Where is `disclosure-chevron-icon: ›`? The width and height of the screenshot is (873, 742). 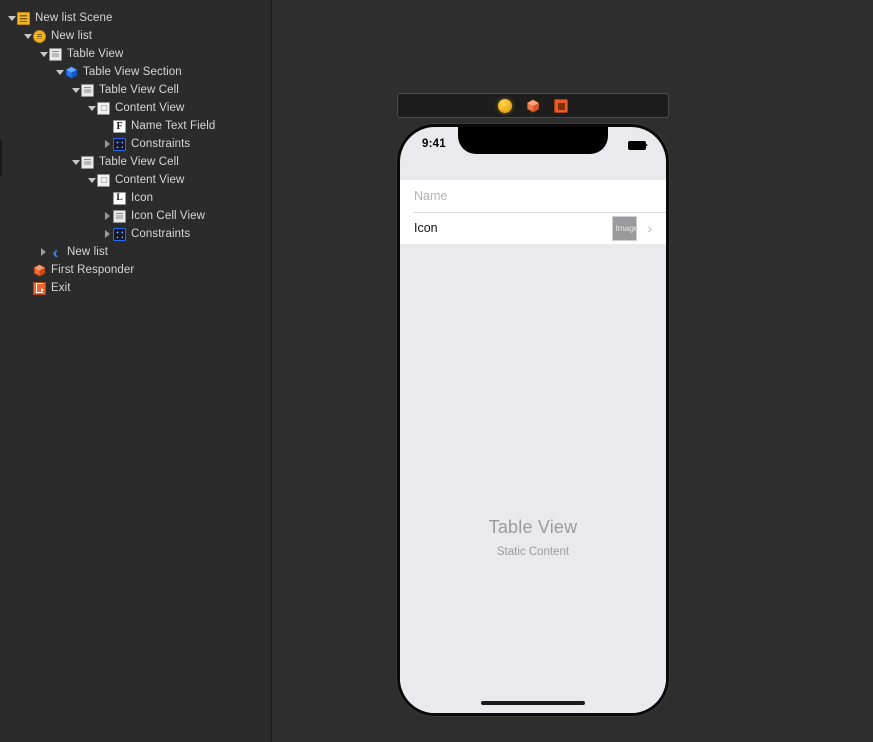 disclosure-chevron-icon: › is located at coordinates (649, 228).